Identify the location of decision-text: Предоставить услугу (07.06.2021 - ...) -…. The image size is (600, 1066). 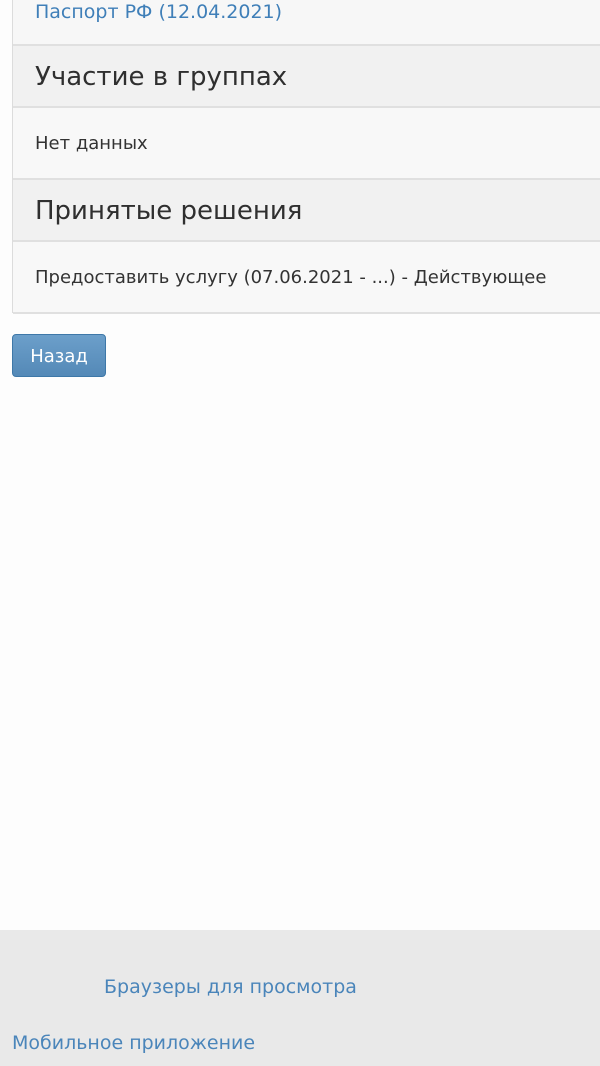
(291, 277).